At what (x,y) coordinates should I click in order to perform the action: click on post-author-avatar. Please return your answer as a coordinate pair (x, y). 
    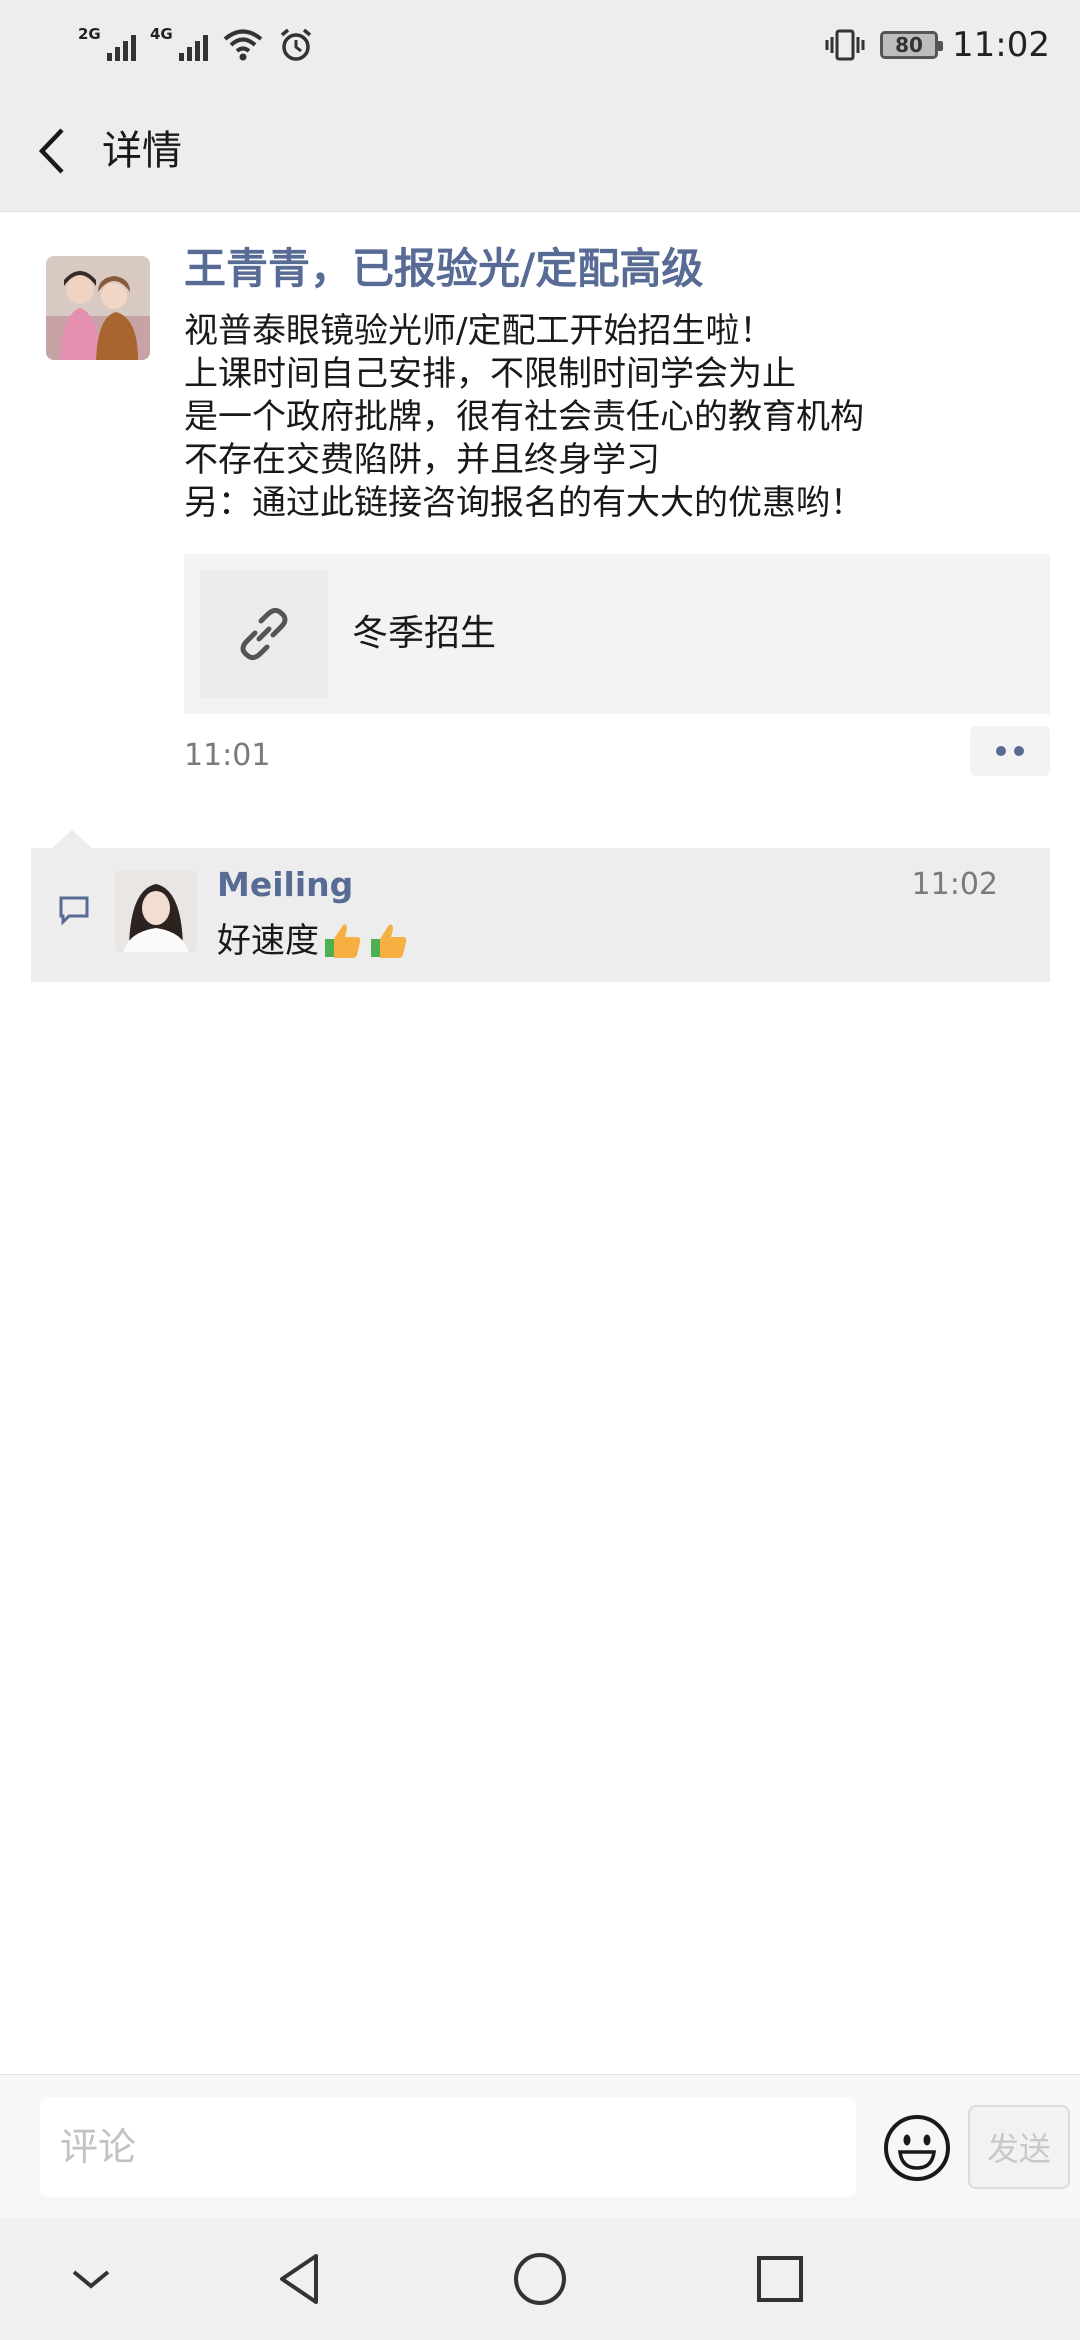
    Looking at the image, I should click on (98, 308).